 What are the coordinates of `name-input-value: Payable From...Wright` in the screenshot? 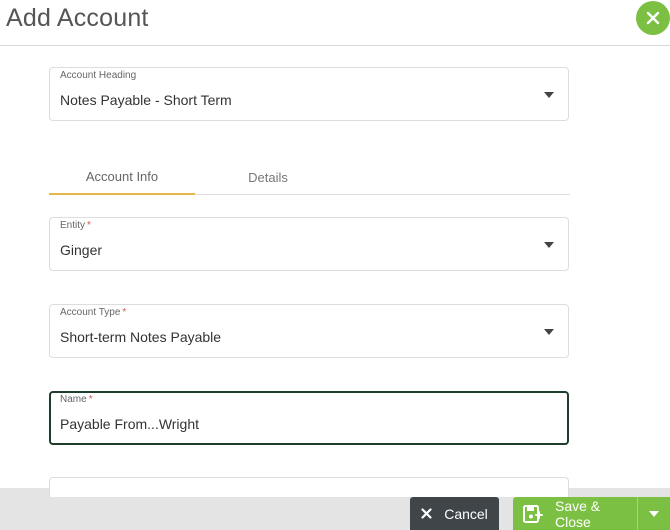 It's located at (129, 424).